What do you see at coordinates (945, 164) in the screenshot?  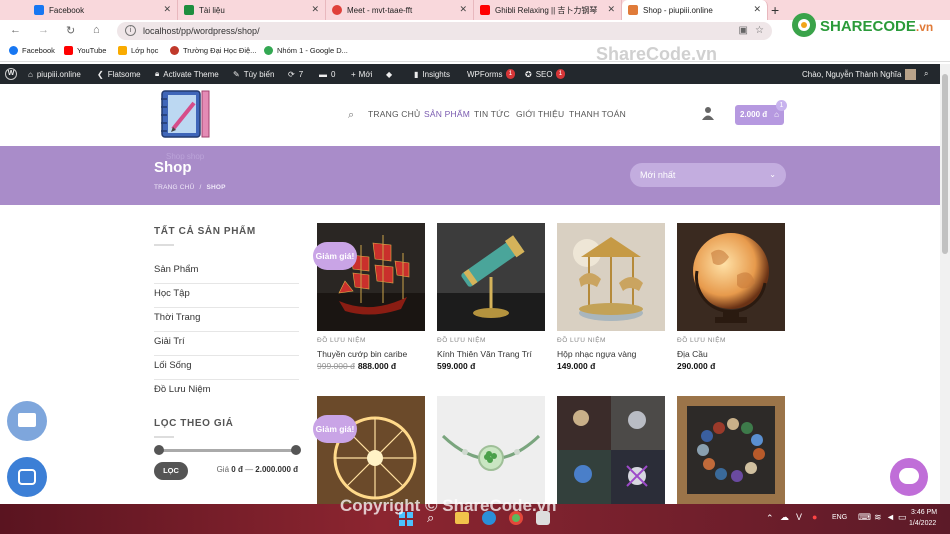 I see `scrollbar-thumb` at bounding box center [945, 164].